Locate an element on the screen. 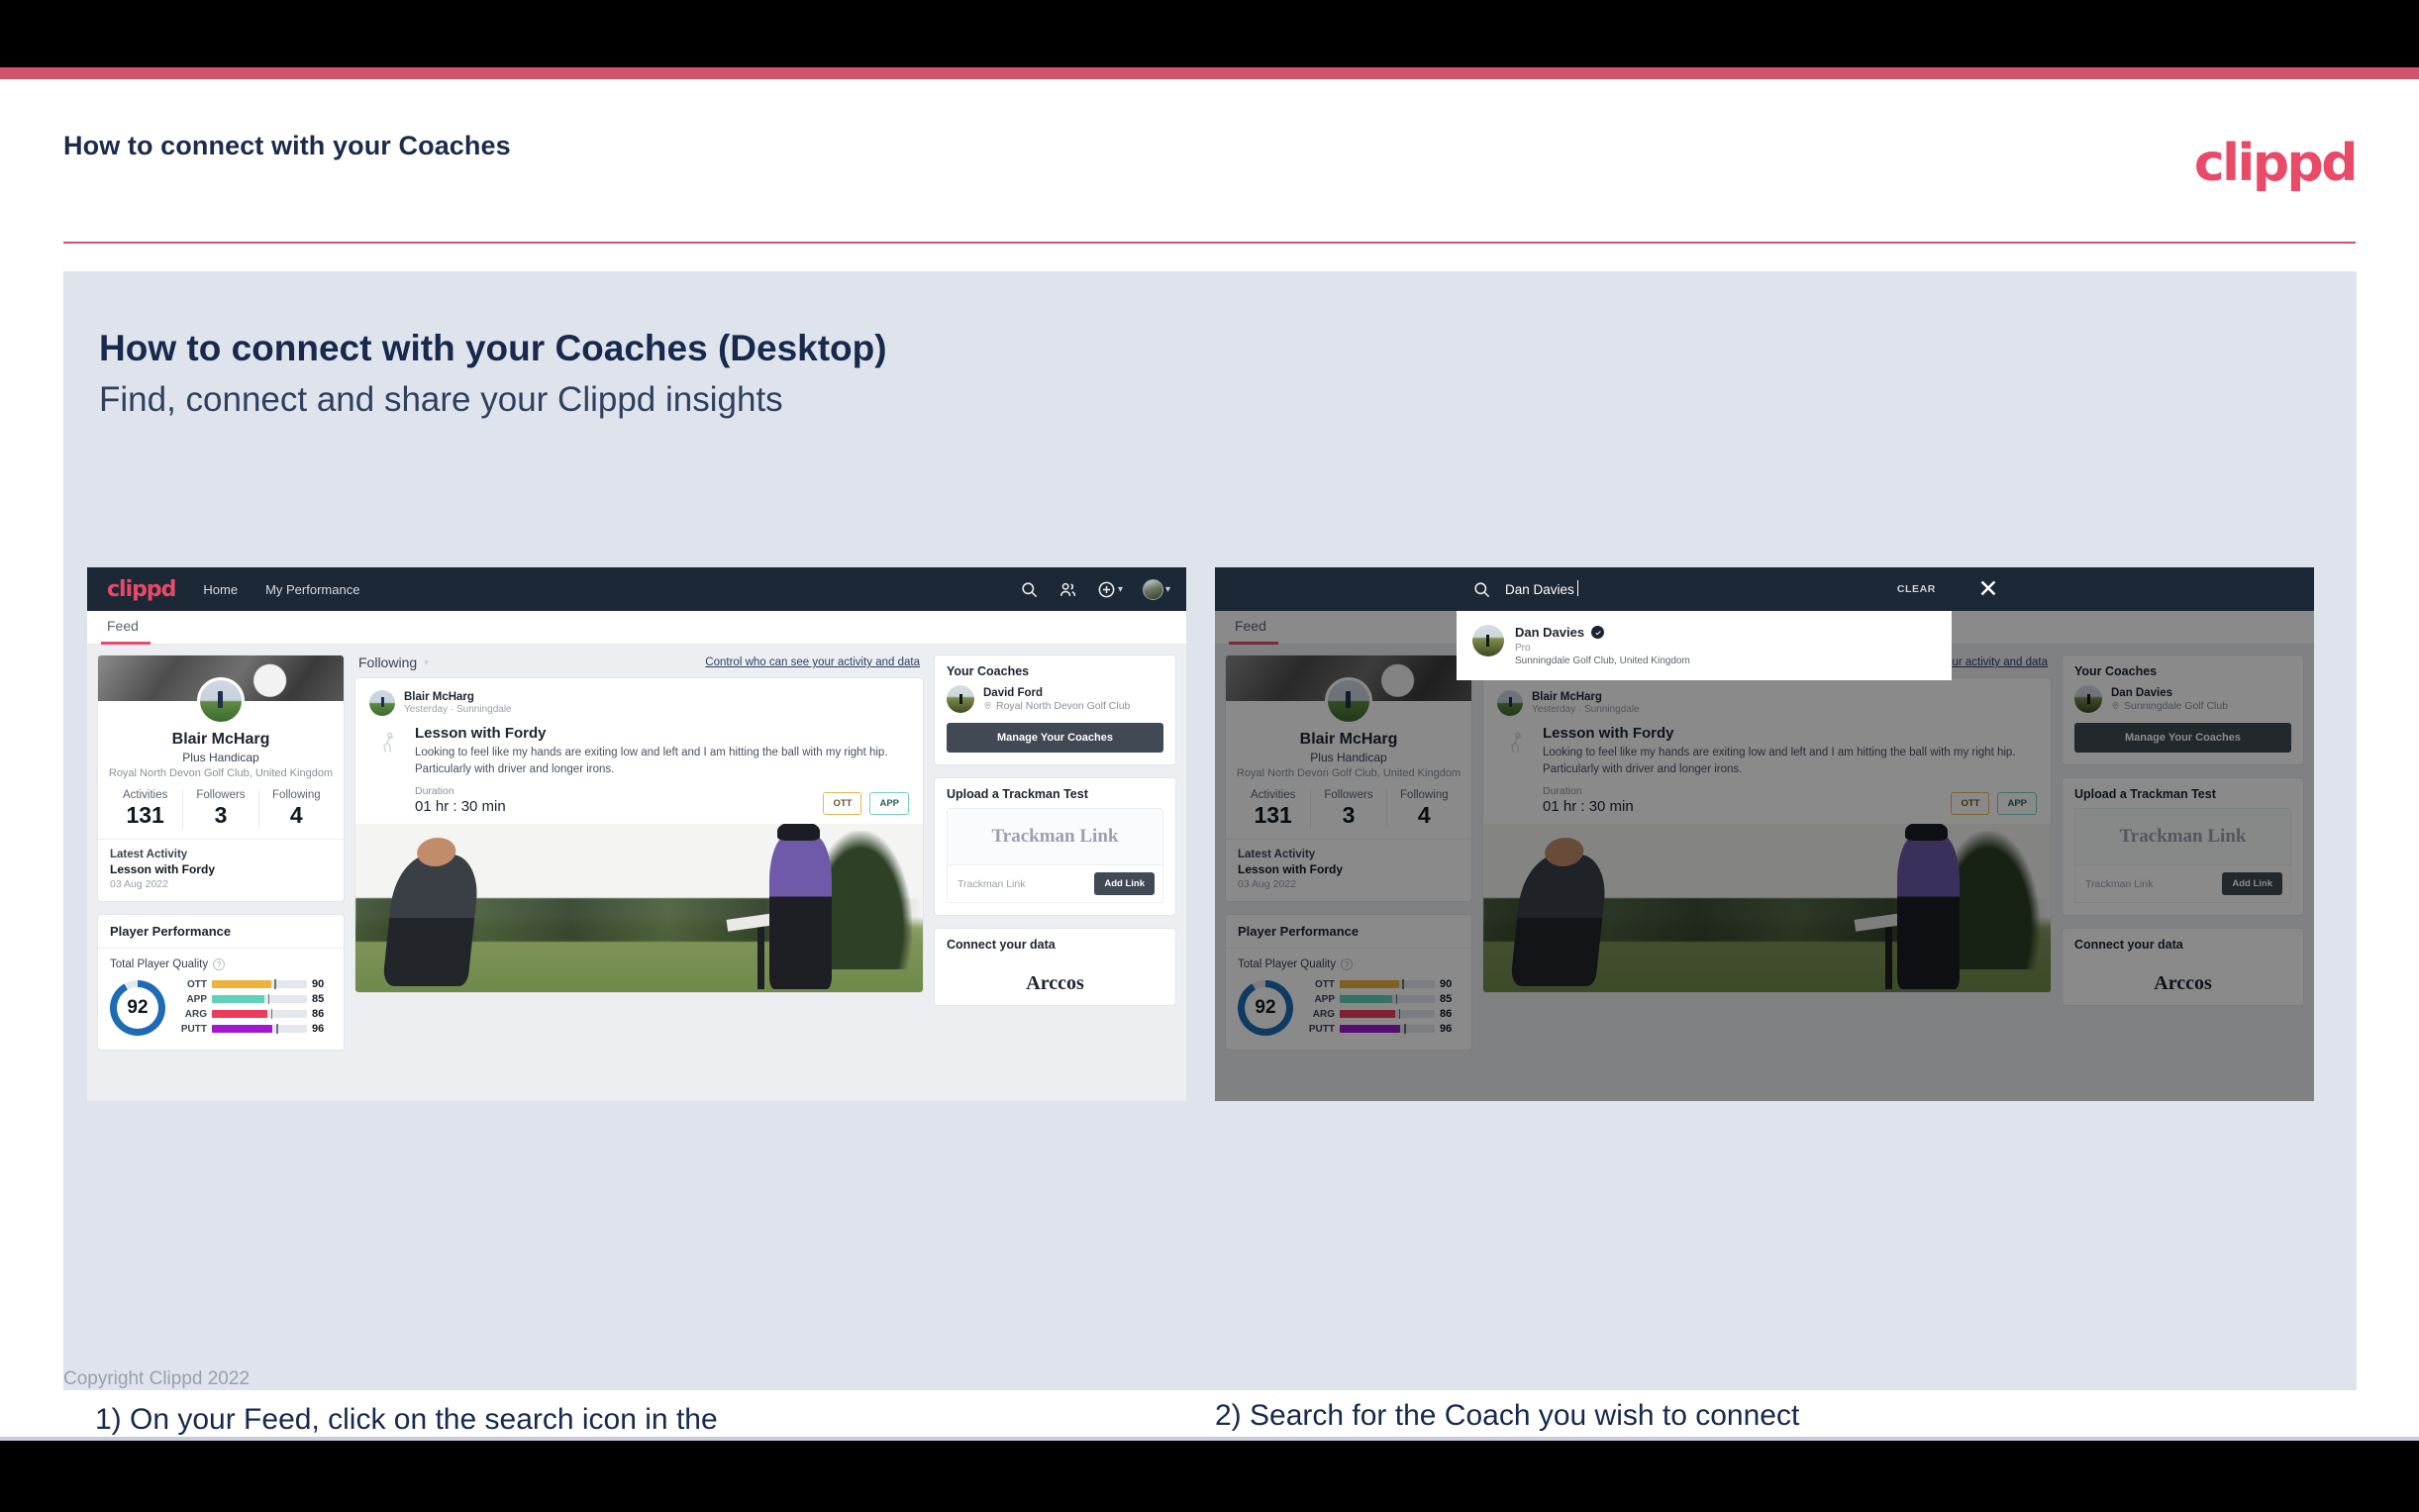  connect-data-card: Connect your data Arccos is located at coordinates (1055, 967).